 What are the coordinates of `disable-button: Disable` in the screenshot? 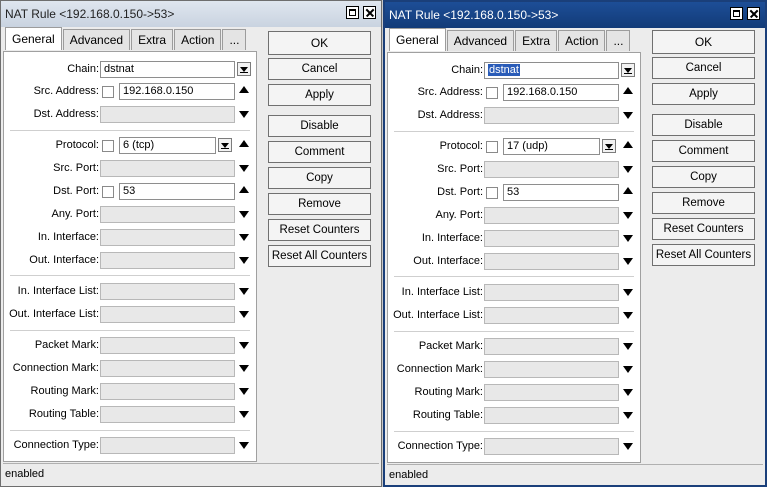 It's located at (703, 125).